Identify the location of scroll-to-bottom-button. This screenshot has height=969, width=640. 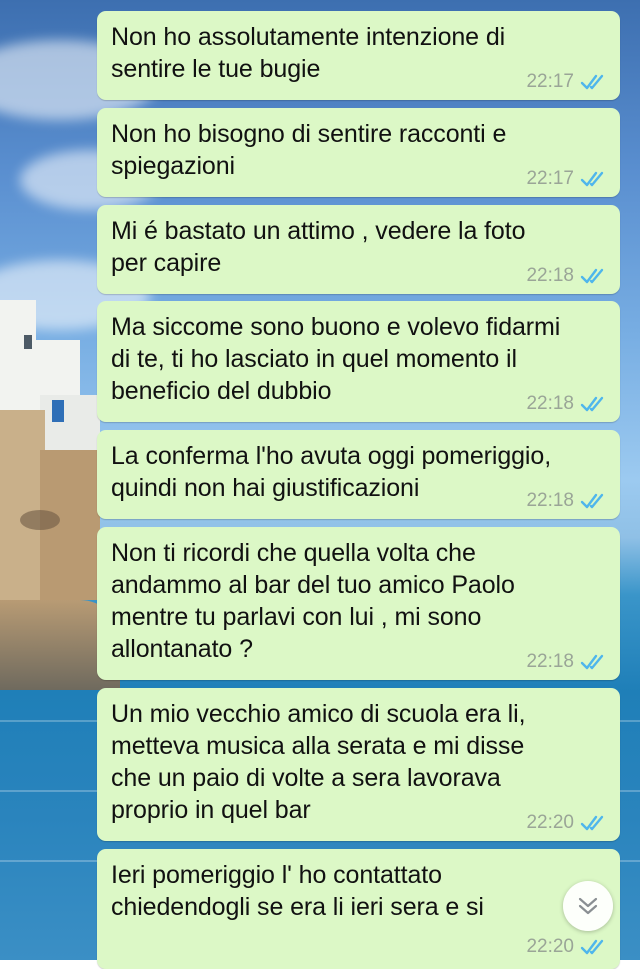
(588, 906).